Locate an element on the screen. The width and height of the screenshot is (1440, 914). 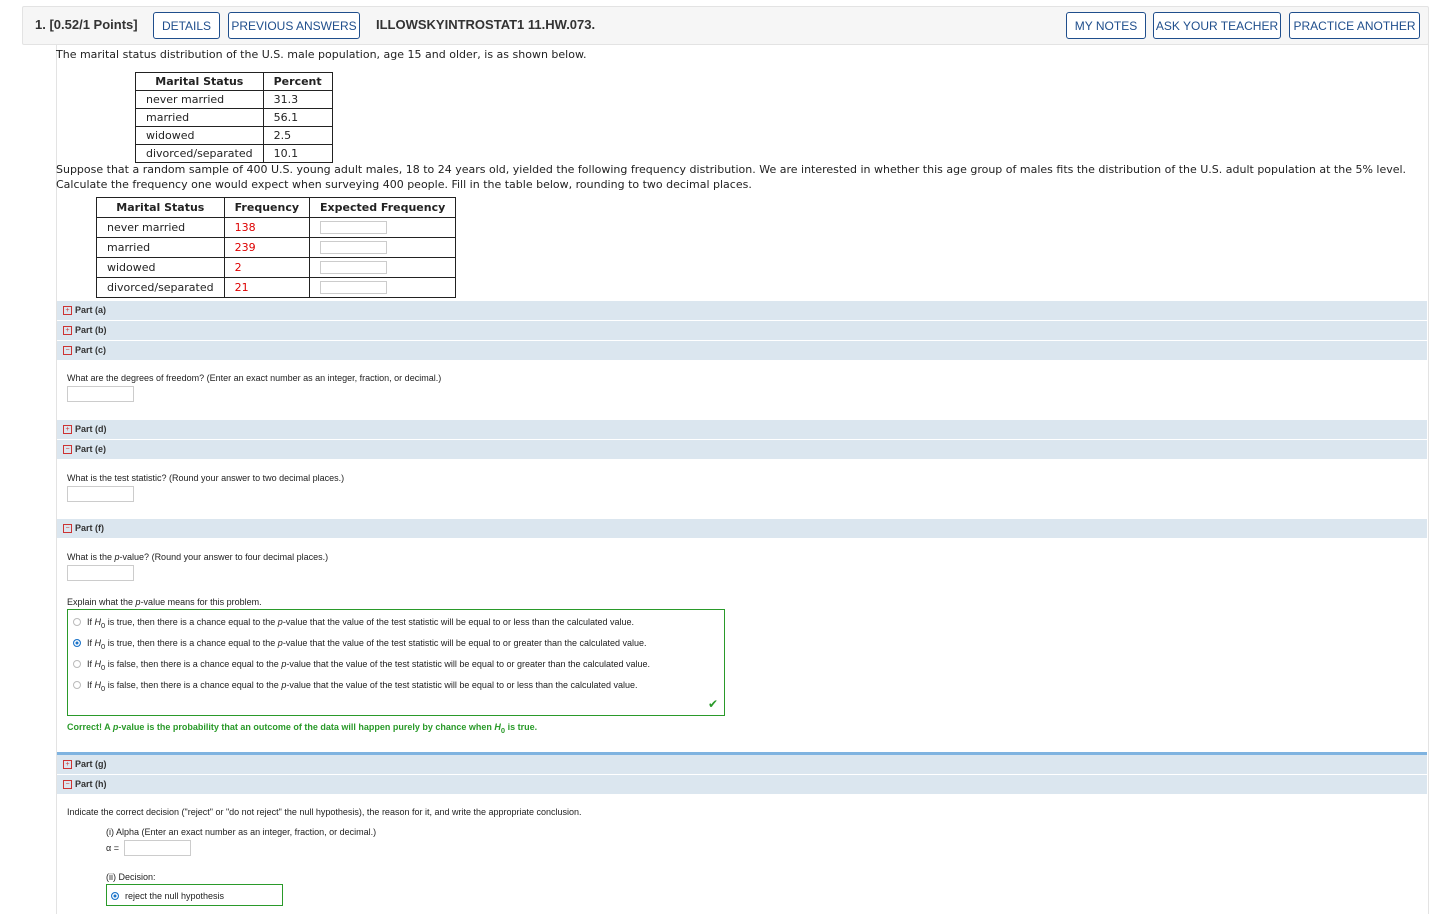
part-label: Part (h) is located at coordinates (91, 784).